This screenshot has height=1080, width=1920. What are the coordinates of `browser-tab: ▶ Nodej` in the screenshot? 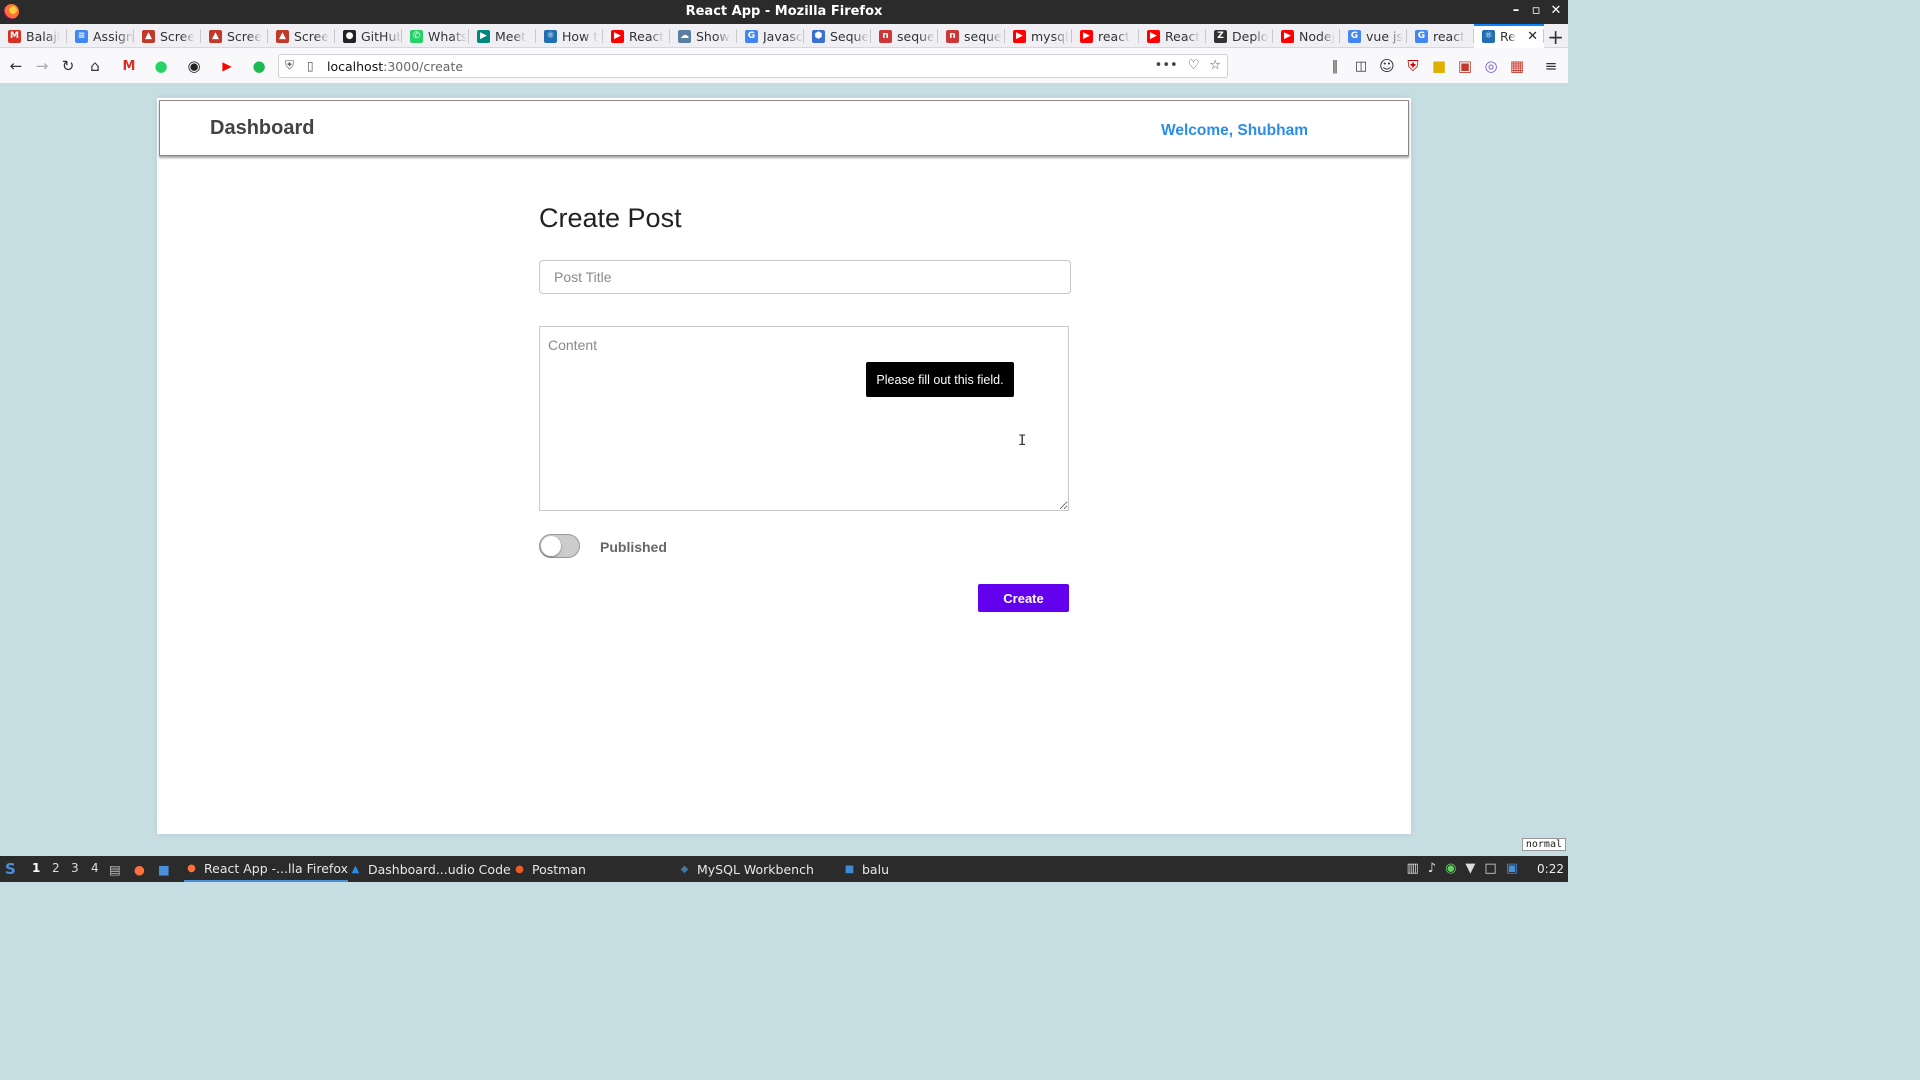 It's located at (1306, 36).